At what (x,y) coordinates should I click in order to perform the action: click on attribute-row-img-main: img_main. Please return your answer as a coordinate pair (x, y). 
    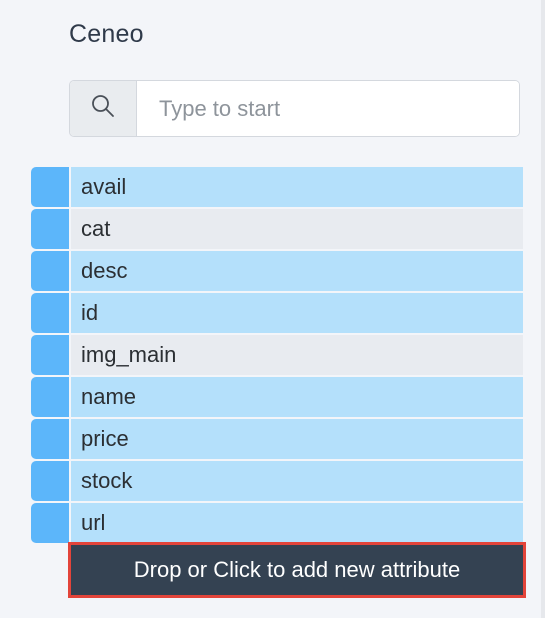
    Looking at the image, I should click on (277, 355).